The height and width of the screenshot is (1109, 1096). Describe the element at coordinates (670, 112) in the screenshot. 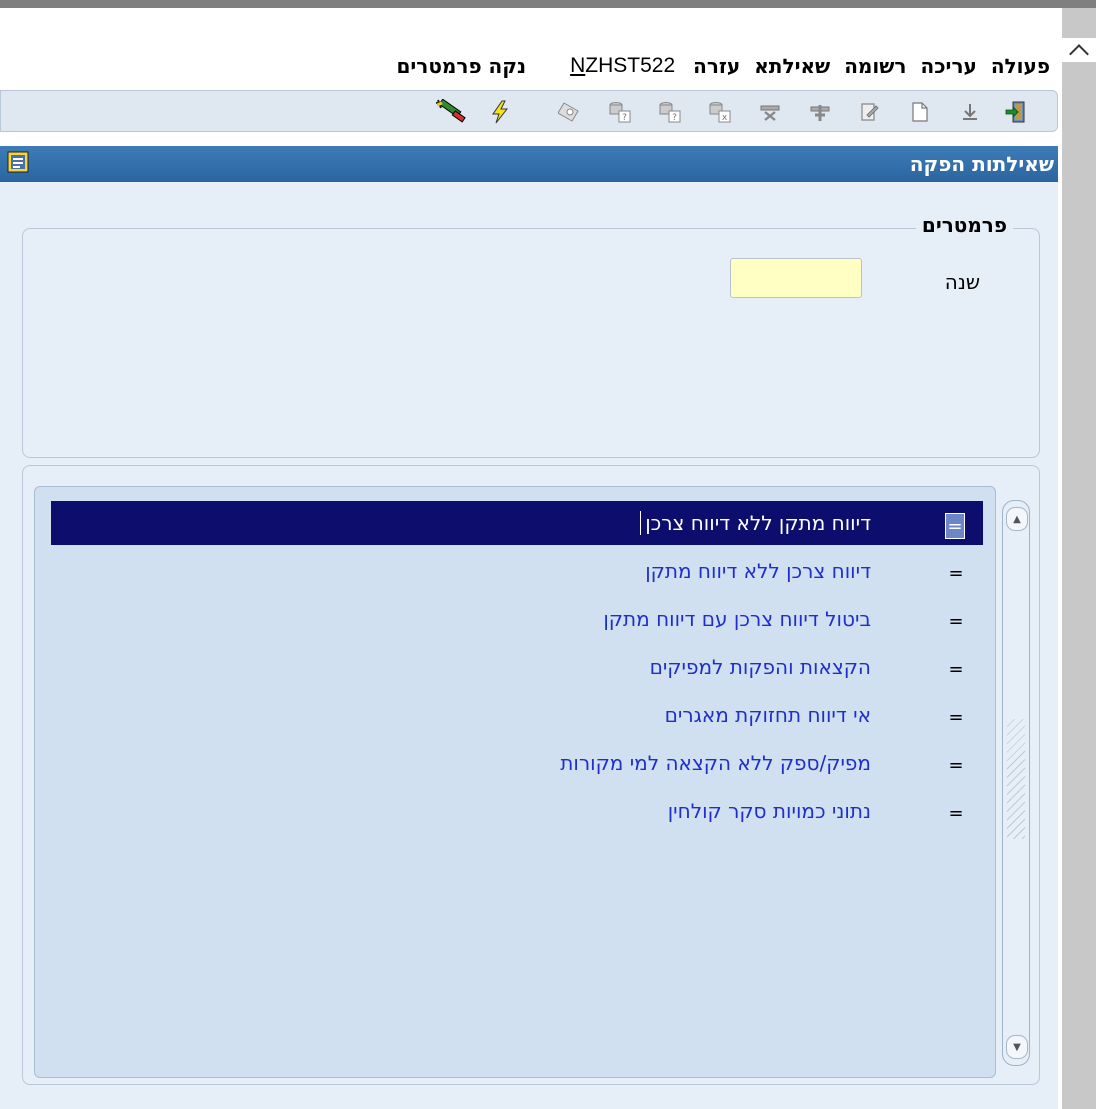

I see `query-db-icon-2: ?` at that location.